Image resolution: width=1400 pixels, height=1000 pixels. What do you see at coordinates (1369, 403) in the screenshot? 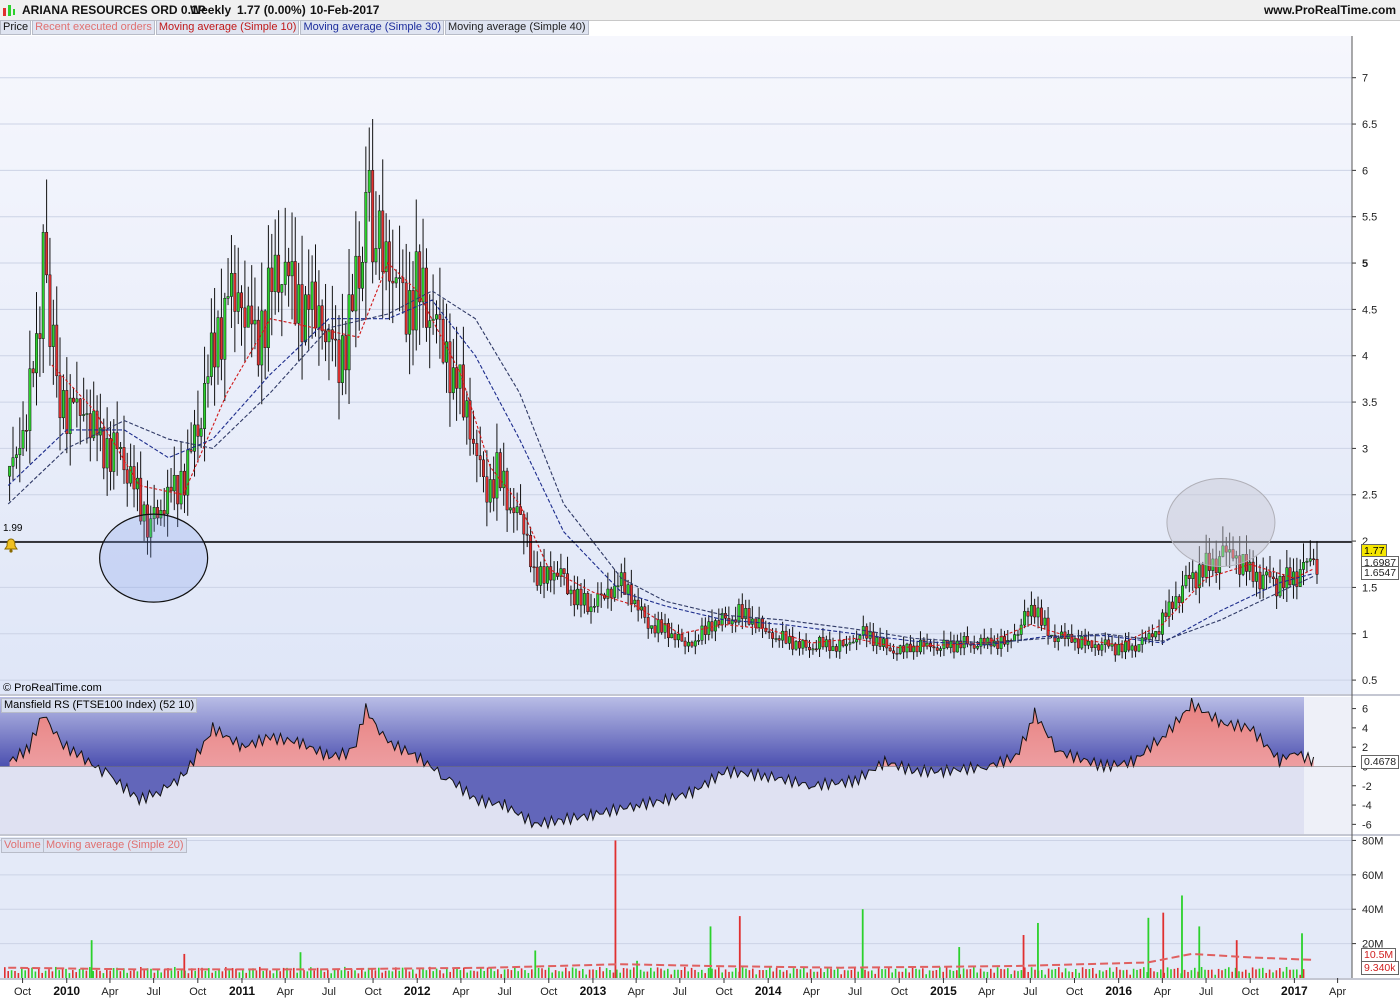
I see `price-axis-tick-label: 3.5` at bounding box center [1369, 403].